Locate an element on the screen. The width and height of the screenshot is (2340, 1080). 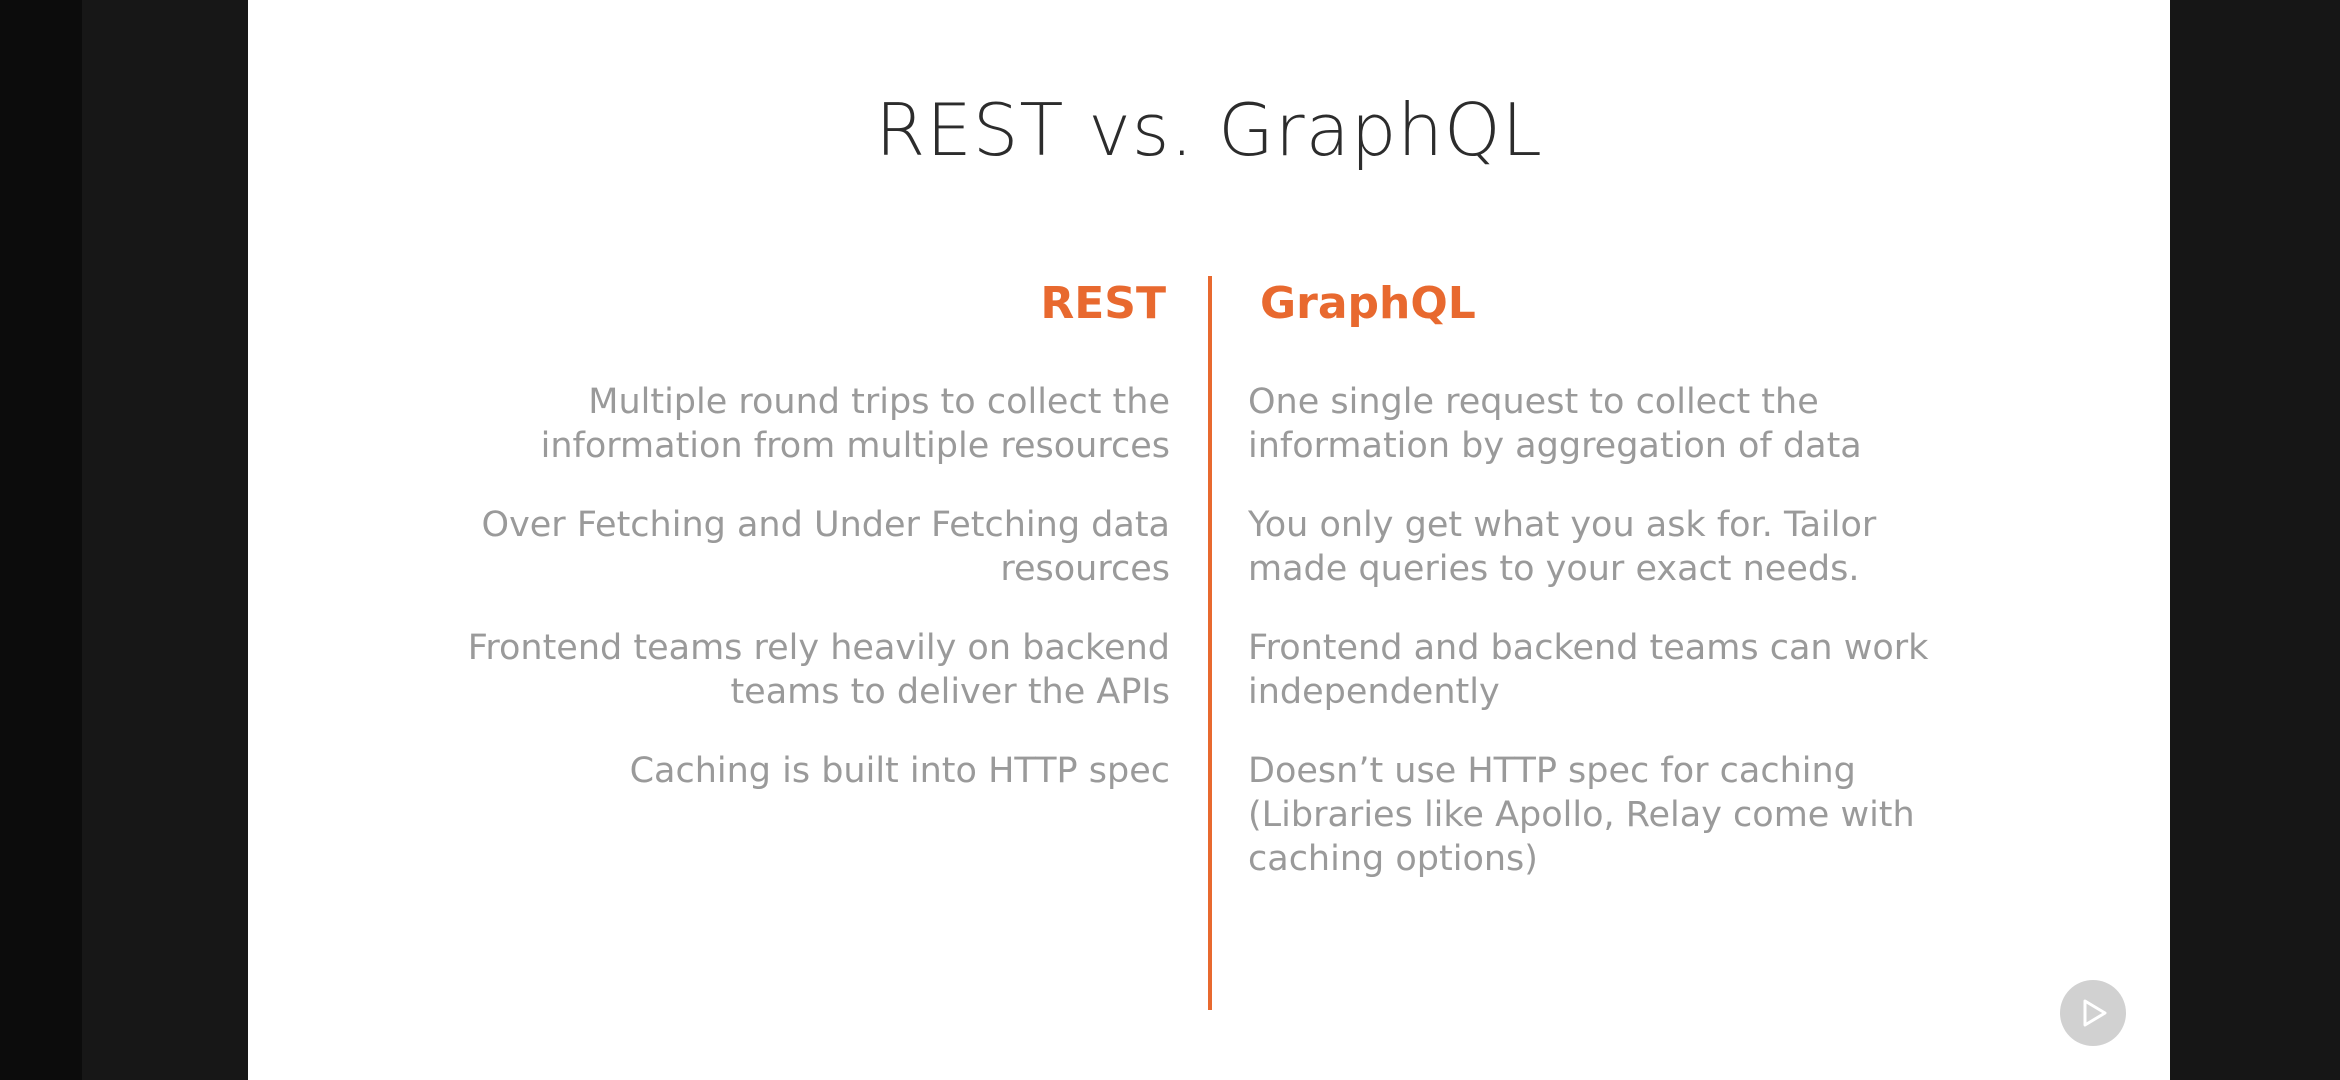
play-button is located at coordinates (2093, 1013).